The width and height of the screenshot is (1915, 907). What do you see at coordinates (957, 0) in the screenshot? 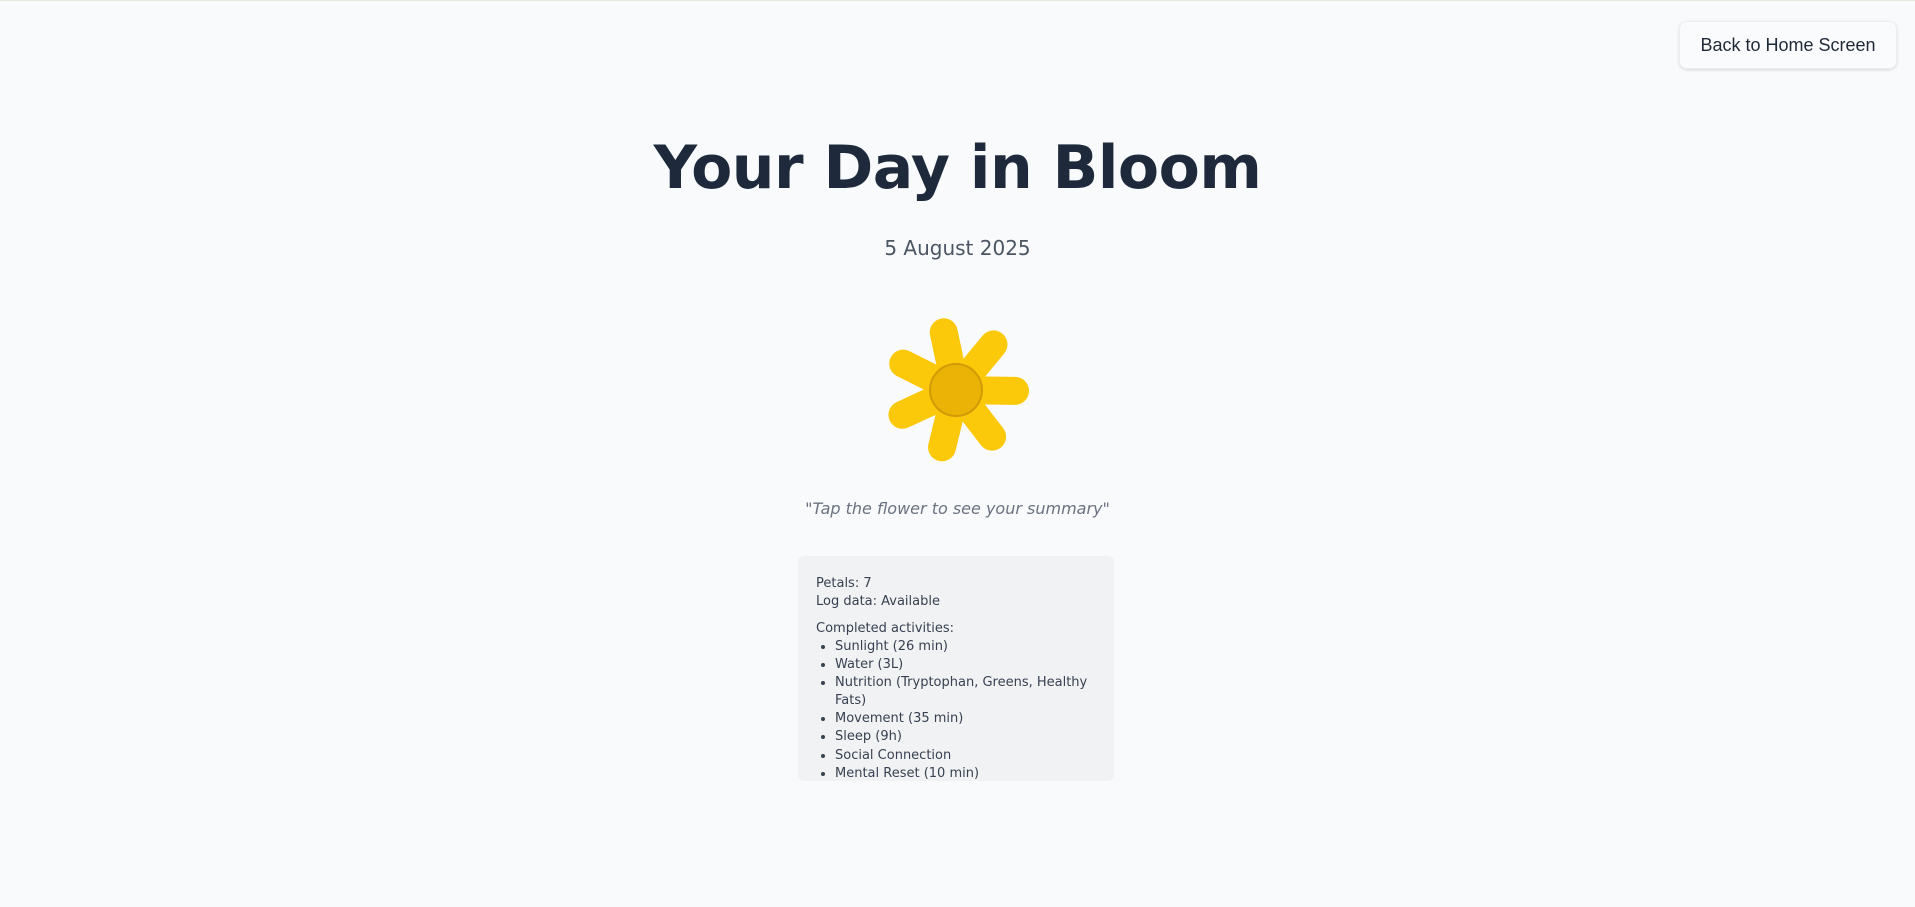
I see `top-divider` at bounding box center [957, 0].